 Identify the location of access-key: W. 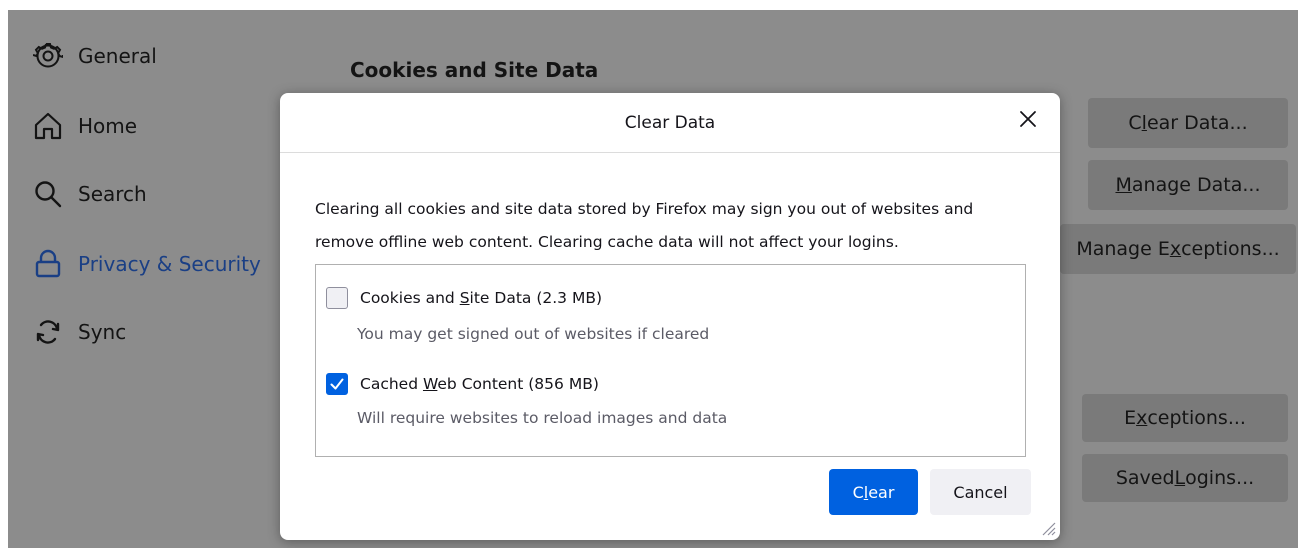
(430, 384).